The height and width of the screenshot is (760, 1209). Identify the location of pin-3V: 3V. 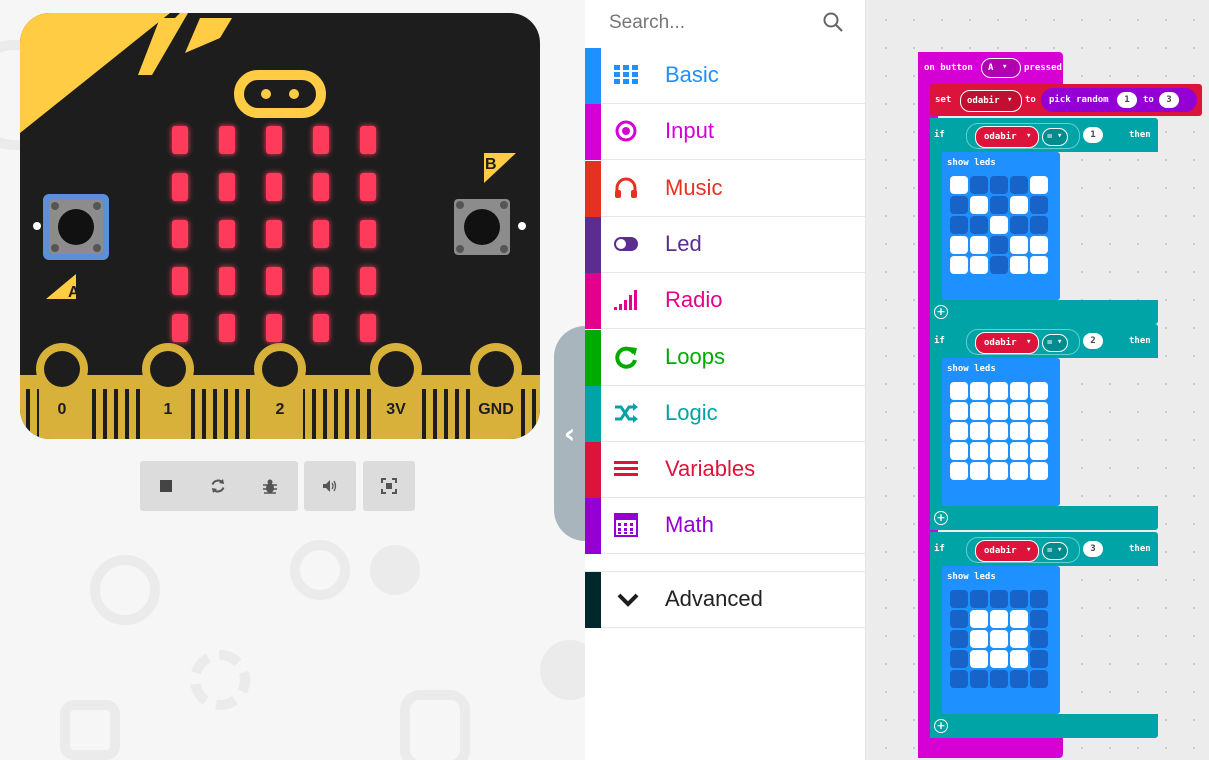
(396, 391).